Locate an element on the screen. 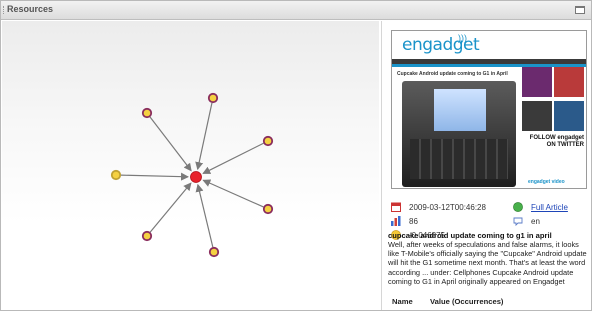  full-article-link: Full Article is located at coordinates (549, 207).